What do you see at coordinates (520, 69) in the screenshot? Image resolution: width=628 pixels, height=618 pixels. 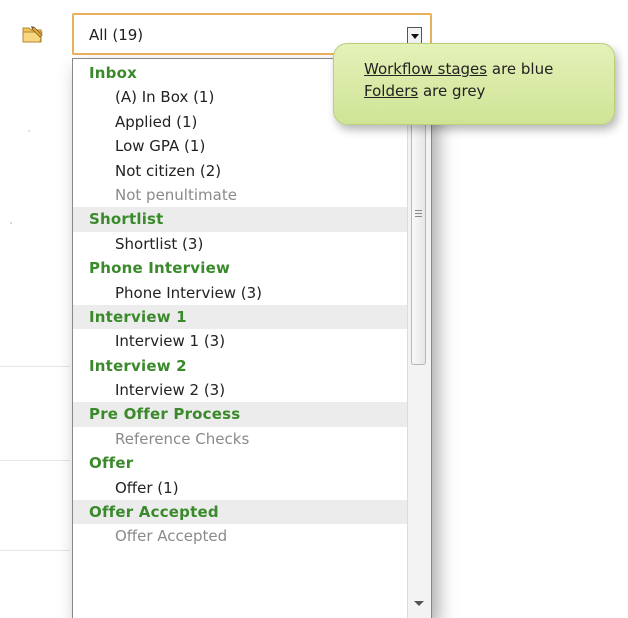 I see `callout-line1-rest: are blue` at bounding box center [520, 69].